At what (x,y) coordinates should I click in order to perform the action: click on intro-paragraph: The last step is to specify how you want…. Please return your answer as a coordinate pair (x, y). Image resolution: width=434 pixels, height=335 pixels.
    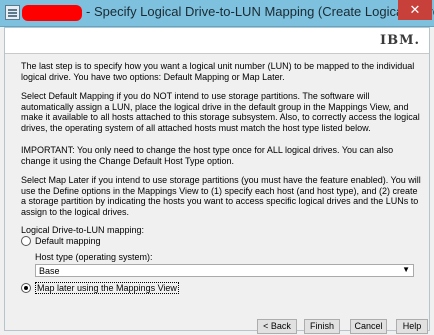
    Looking at the image, I should click on (218, 71).